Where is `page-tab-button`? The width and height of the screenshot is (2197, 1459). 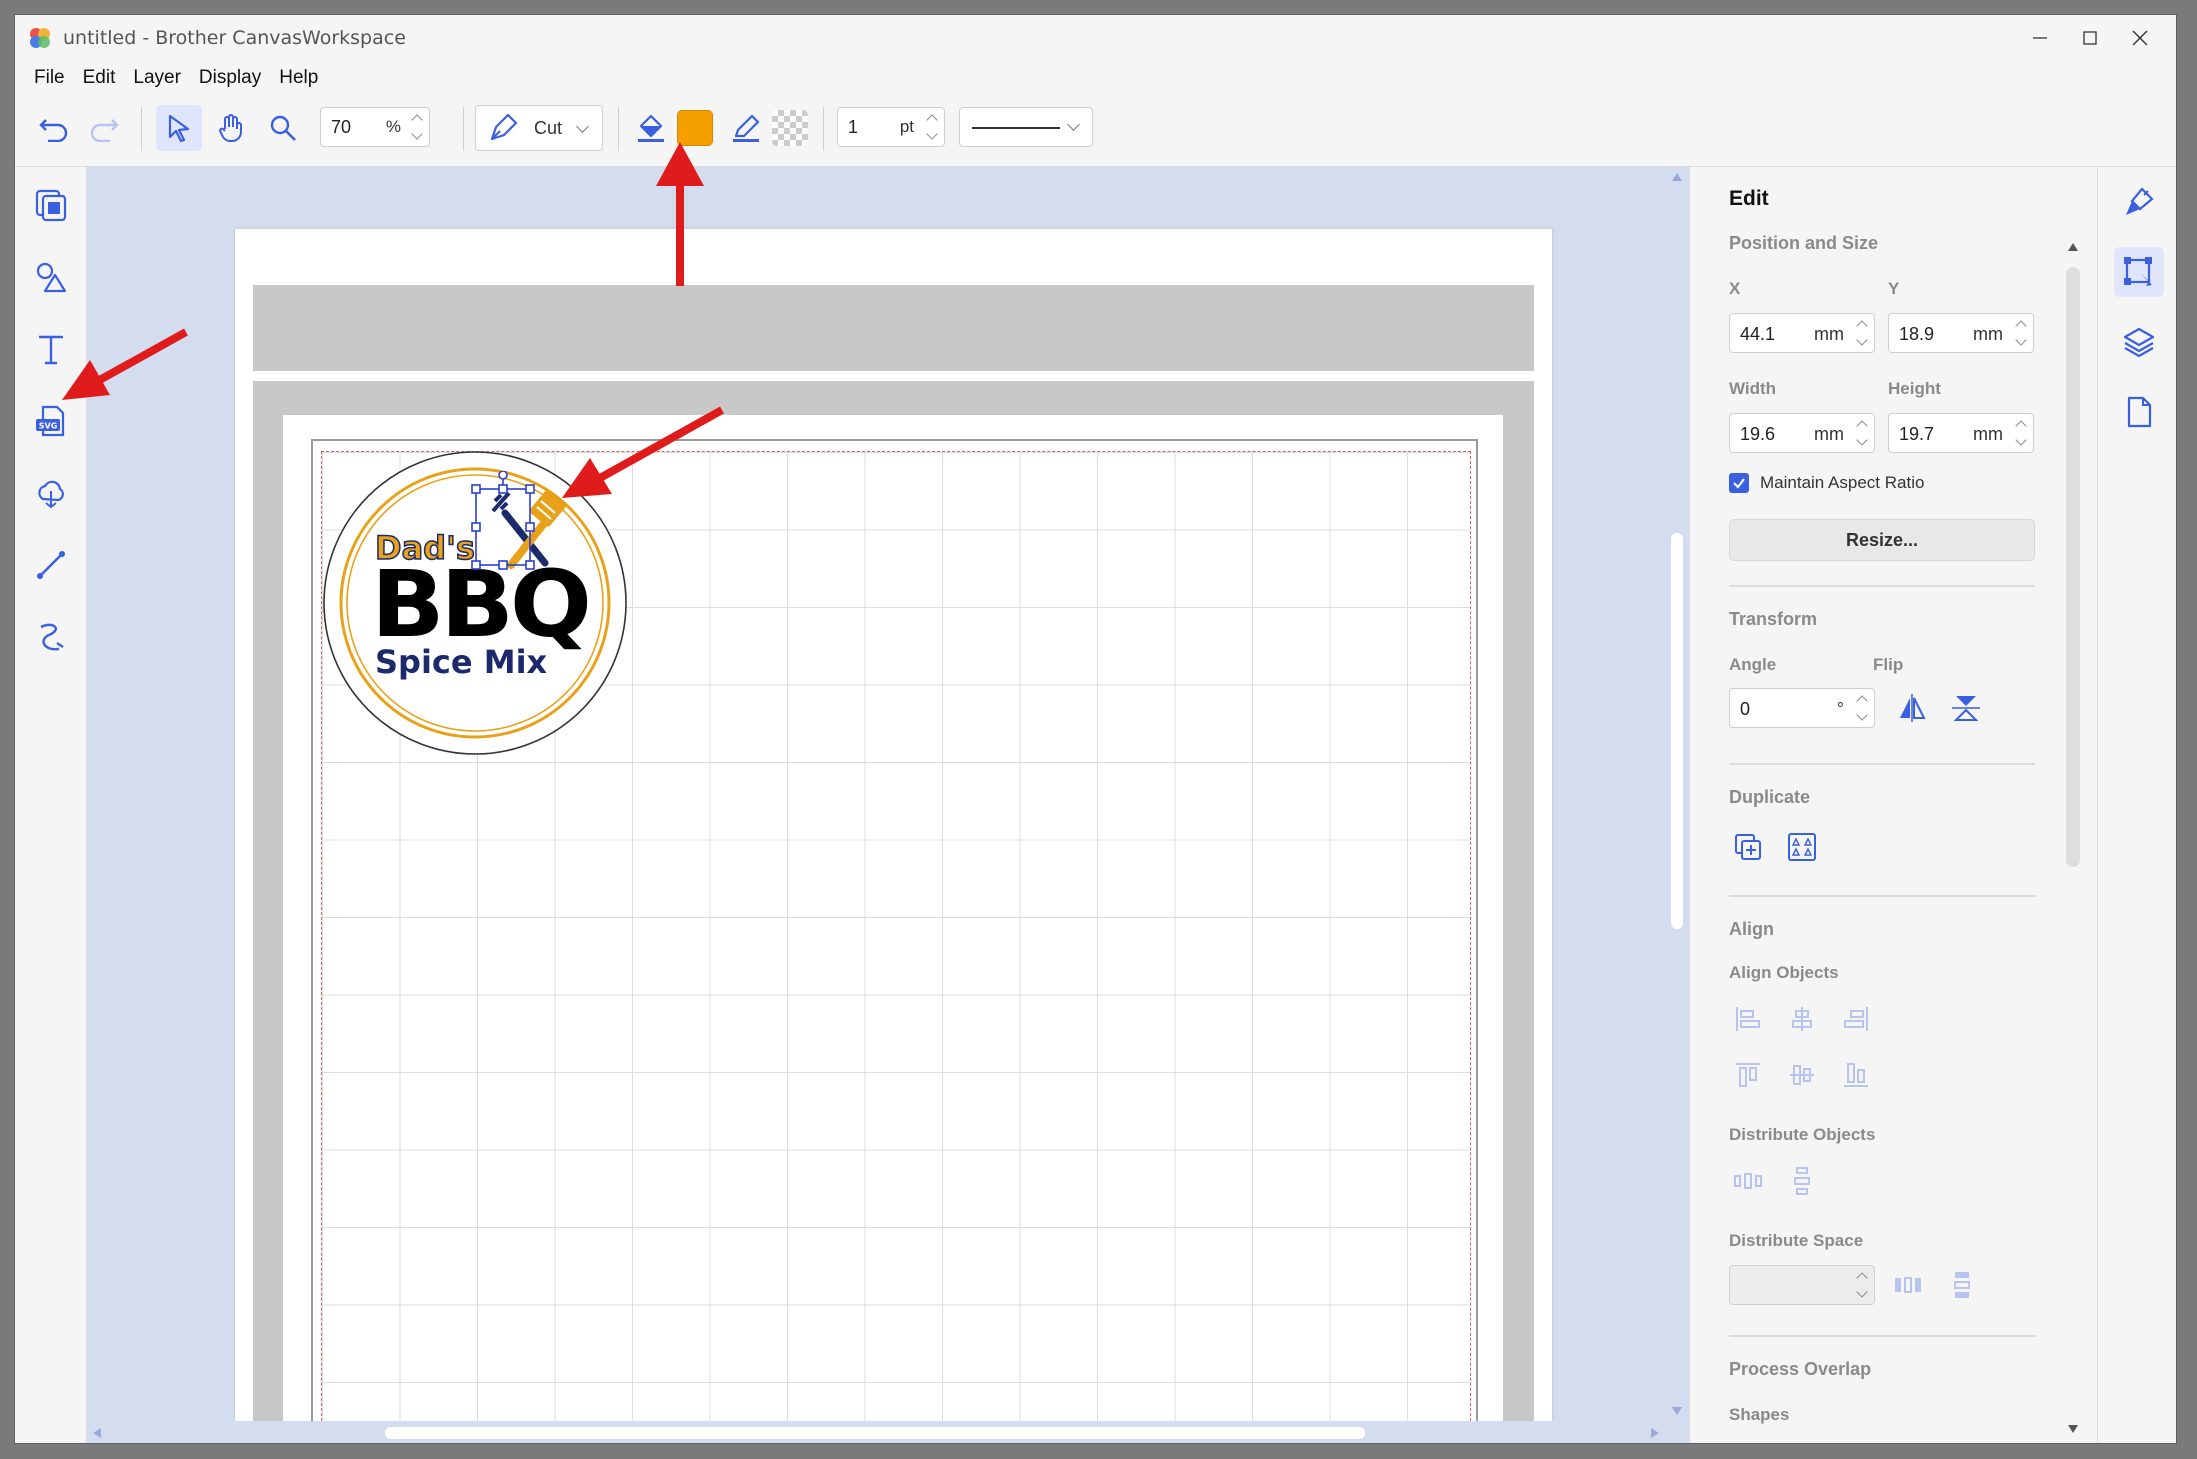 page-tab-button is located at coordinates (2139, 412).